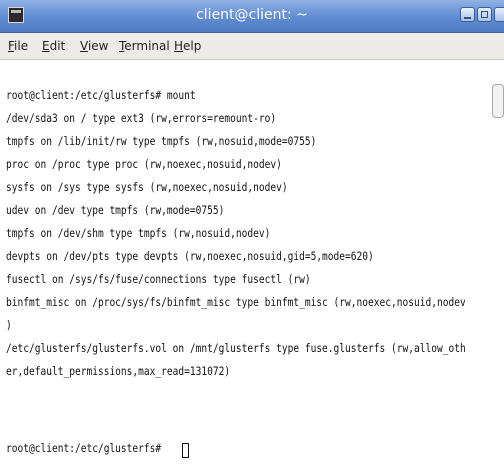 This screenshot has width=504, height=464. Describe the element at coordinates (94, 46) in the screenshot. I see `menu-view: View` at that location.